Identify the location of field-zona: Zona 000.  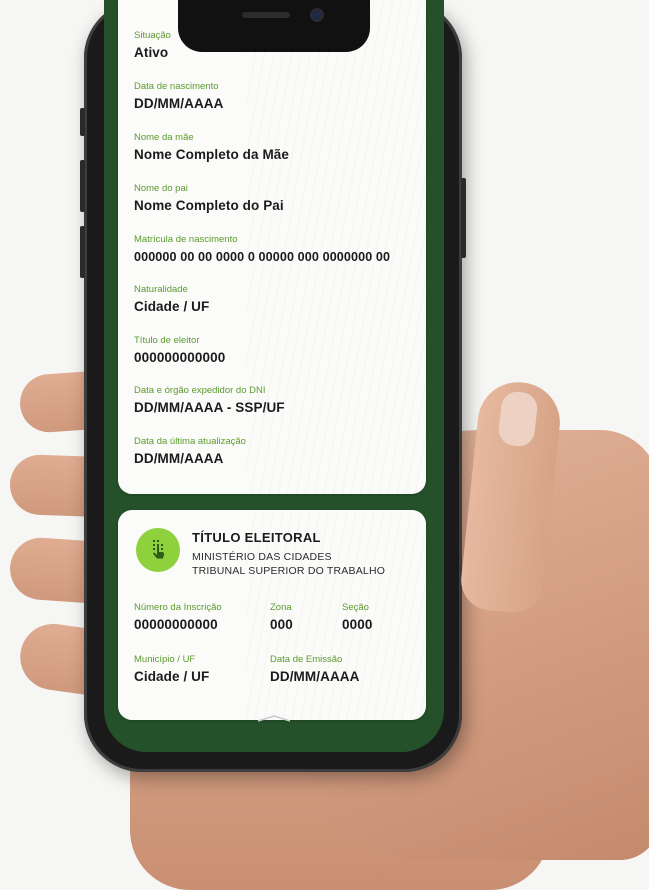
(281, 618).